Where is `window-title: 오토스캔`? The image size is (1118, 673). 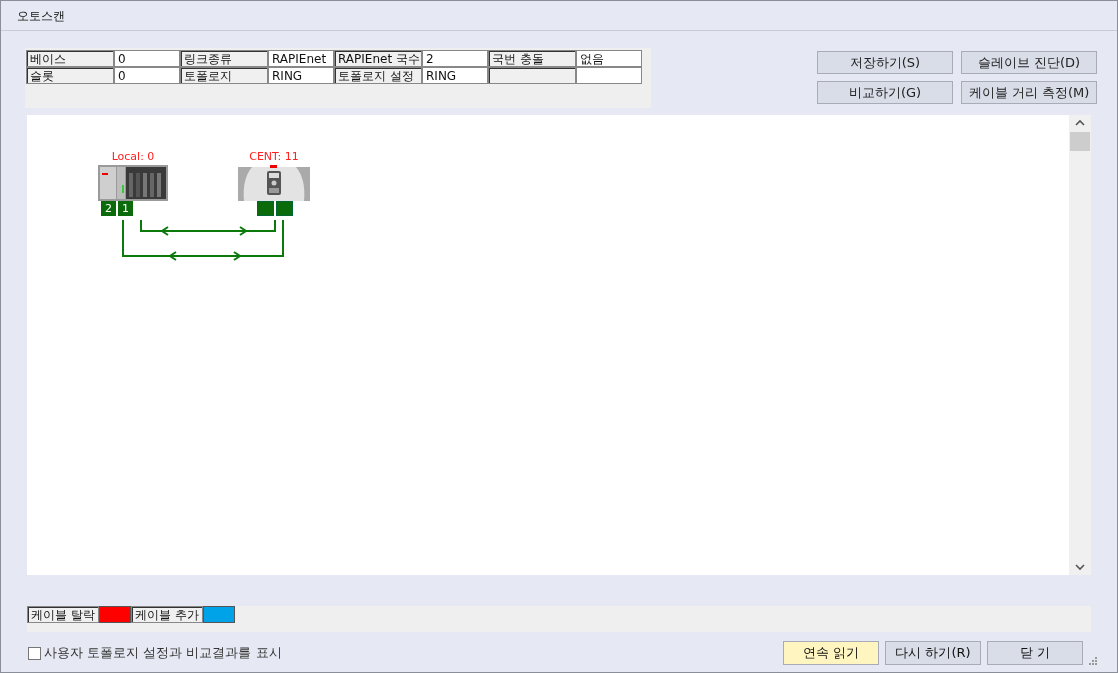 window-title: 오토스캔 is located at coordinates (41, 16).